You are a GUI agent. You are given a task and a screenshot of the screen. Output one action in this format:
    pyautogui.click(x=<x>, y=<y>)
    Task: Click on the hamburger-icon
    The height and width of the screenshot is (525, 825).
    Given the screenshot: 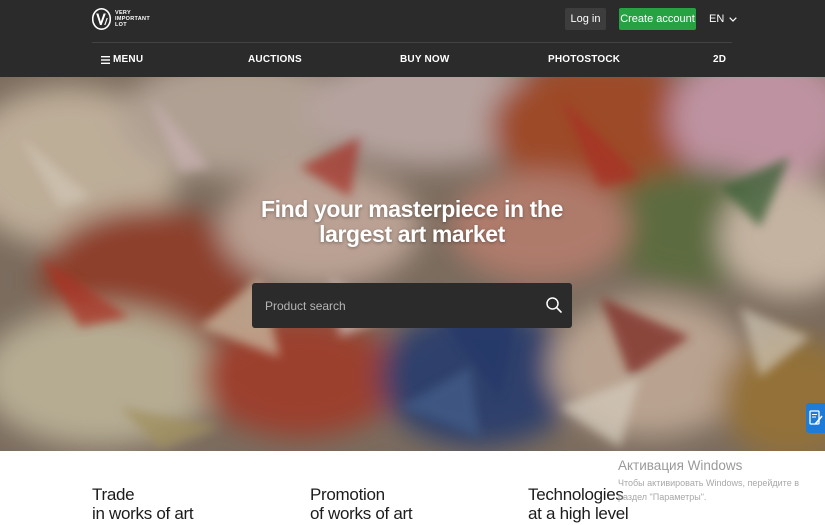 What is the action you would take?
    pyautogui.click(x=105, y=60)
    